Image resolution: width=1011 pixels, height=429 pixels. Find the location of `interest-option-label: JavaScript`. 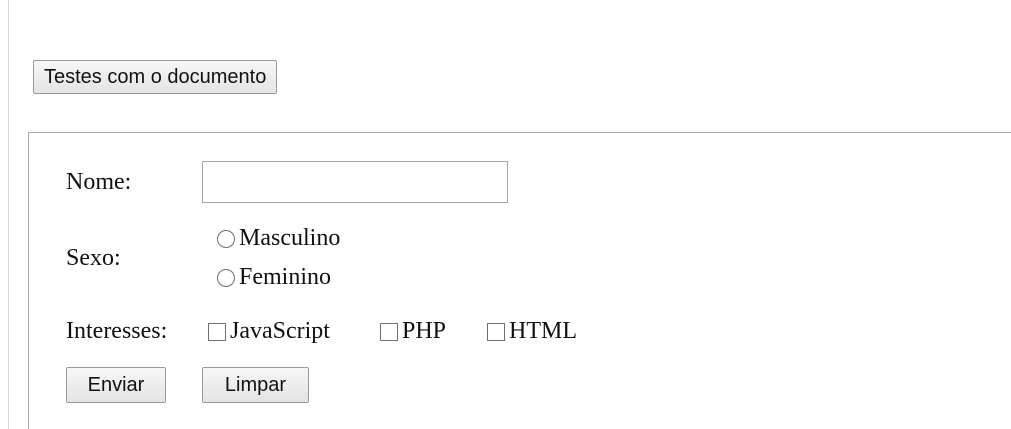

interest-option-label: JavaScript is located at coordinates (280, 331).